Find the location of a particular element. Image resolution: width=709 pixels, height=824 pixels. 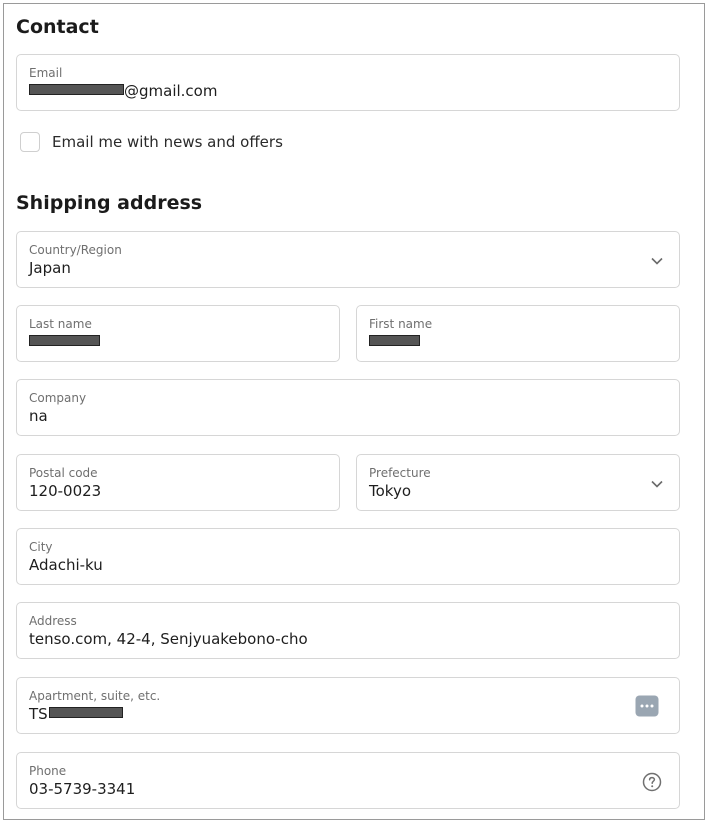

email-label: Email is located at coordinates (46, 73).